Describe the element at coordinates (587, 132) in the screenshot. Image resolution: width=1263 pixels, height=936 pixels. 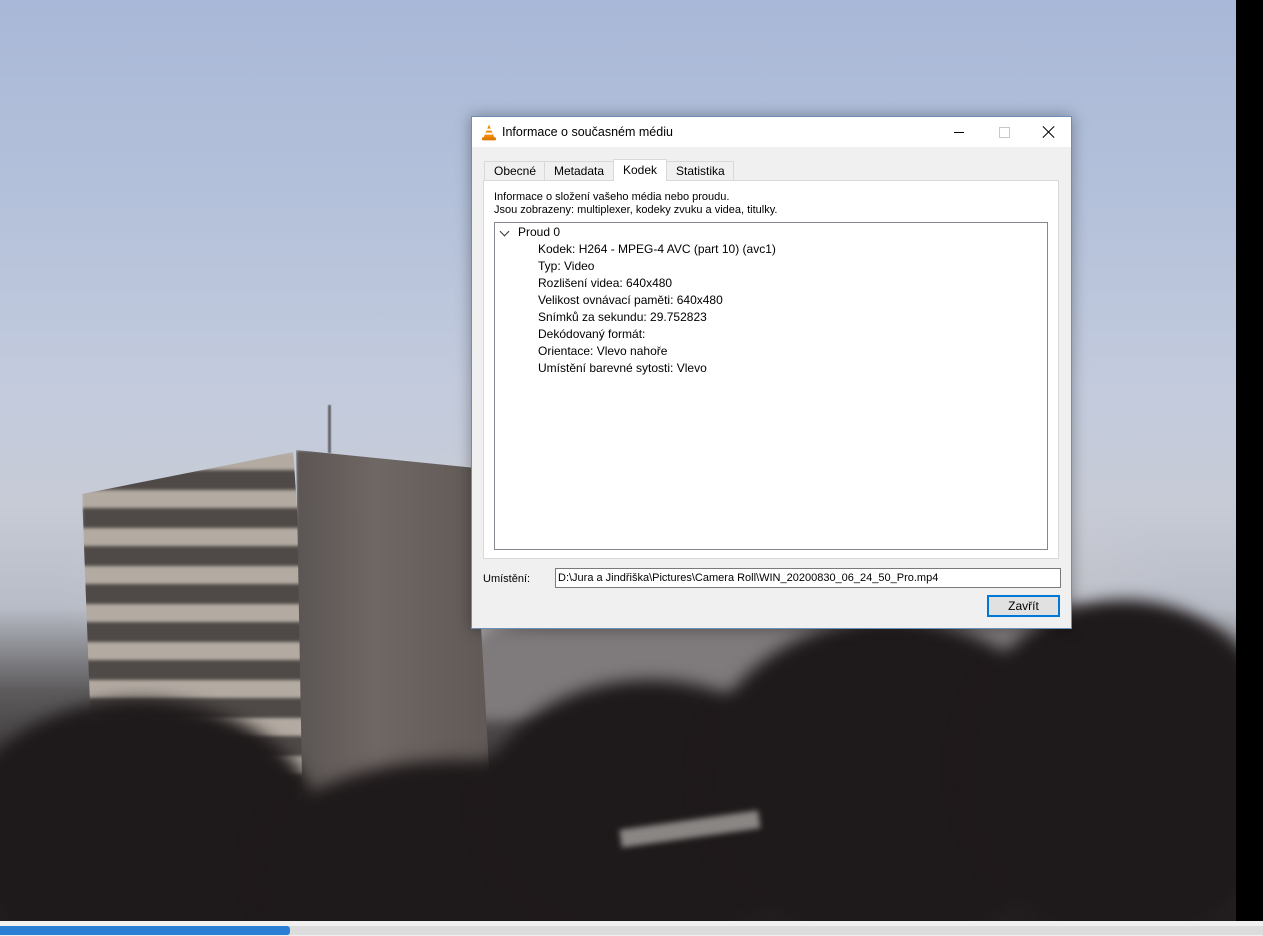
I see `dialog-title: Informace o současném médiu` at that location.